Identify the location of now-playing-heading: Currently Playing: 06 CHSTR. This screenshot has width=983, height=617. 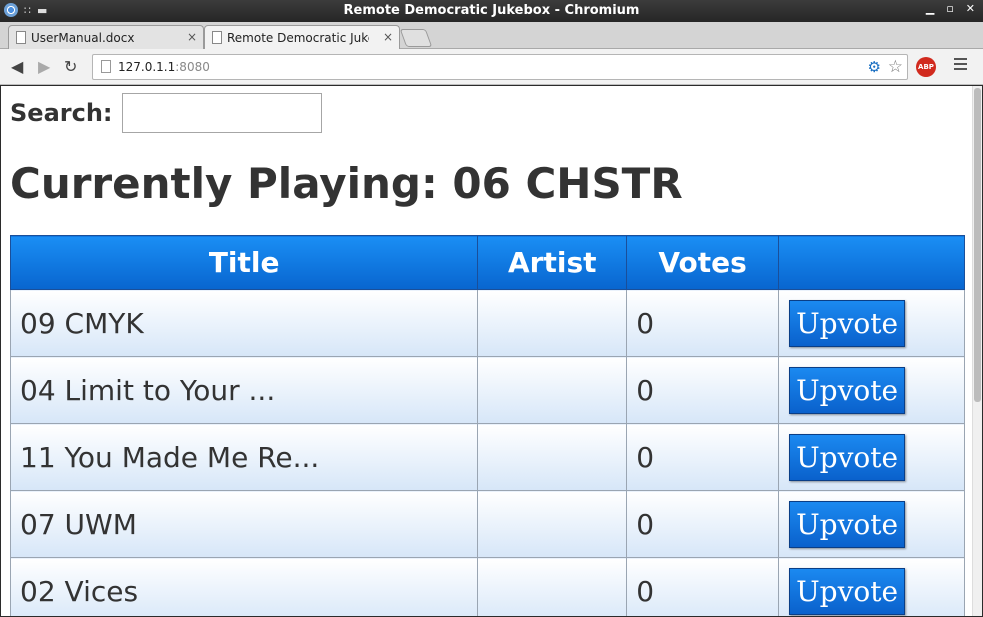
(346, 183).